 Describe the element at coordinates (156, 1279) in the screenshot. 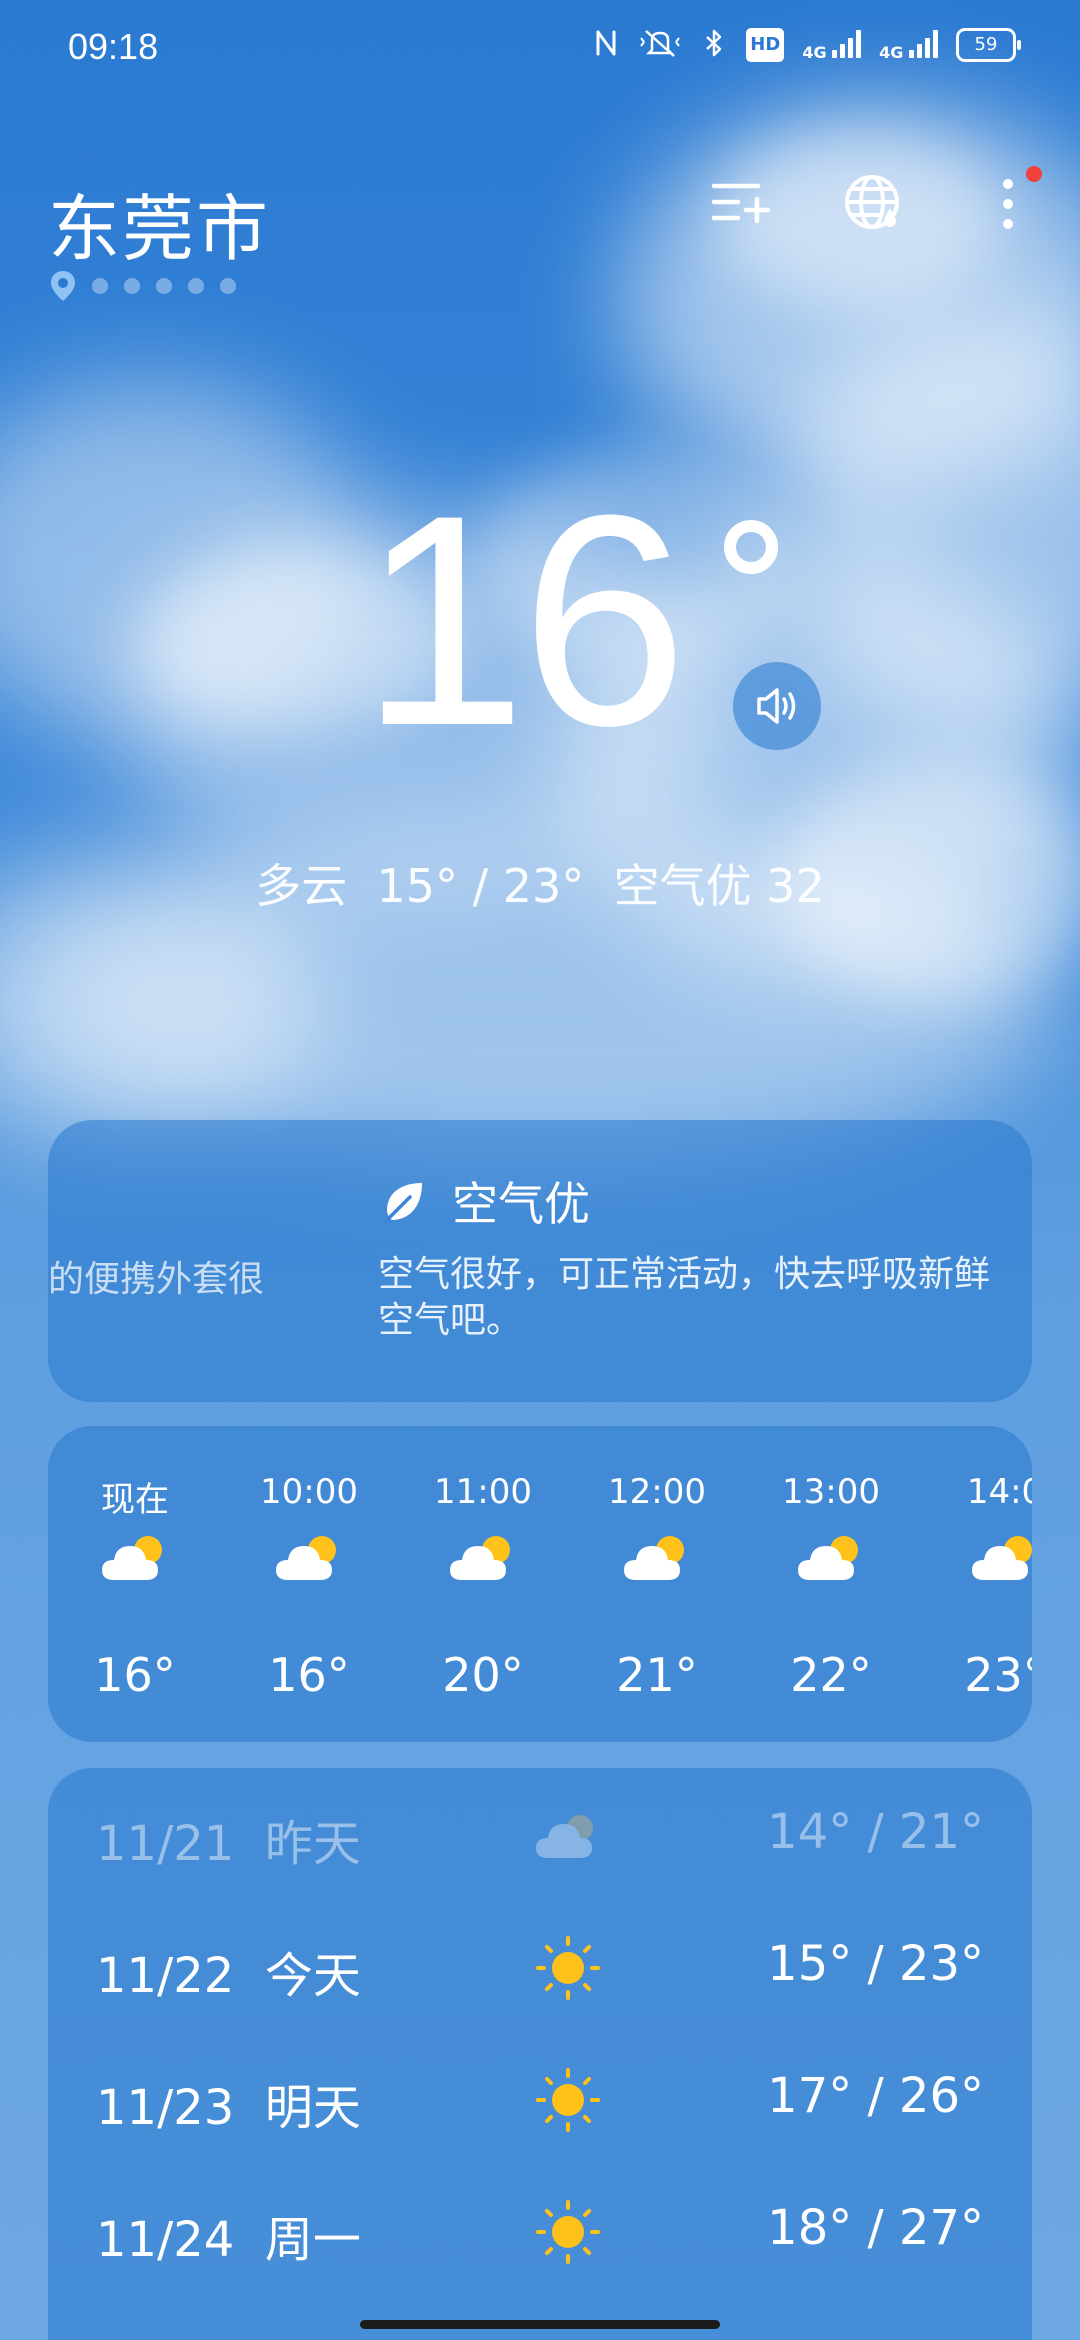

I see `tip-carousel-previous: 的便携外套很` at that location.